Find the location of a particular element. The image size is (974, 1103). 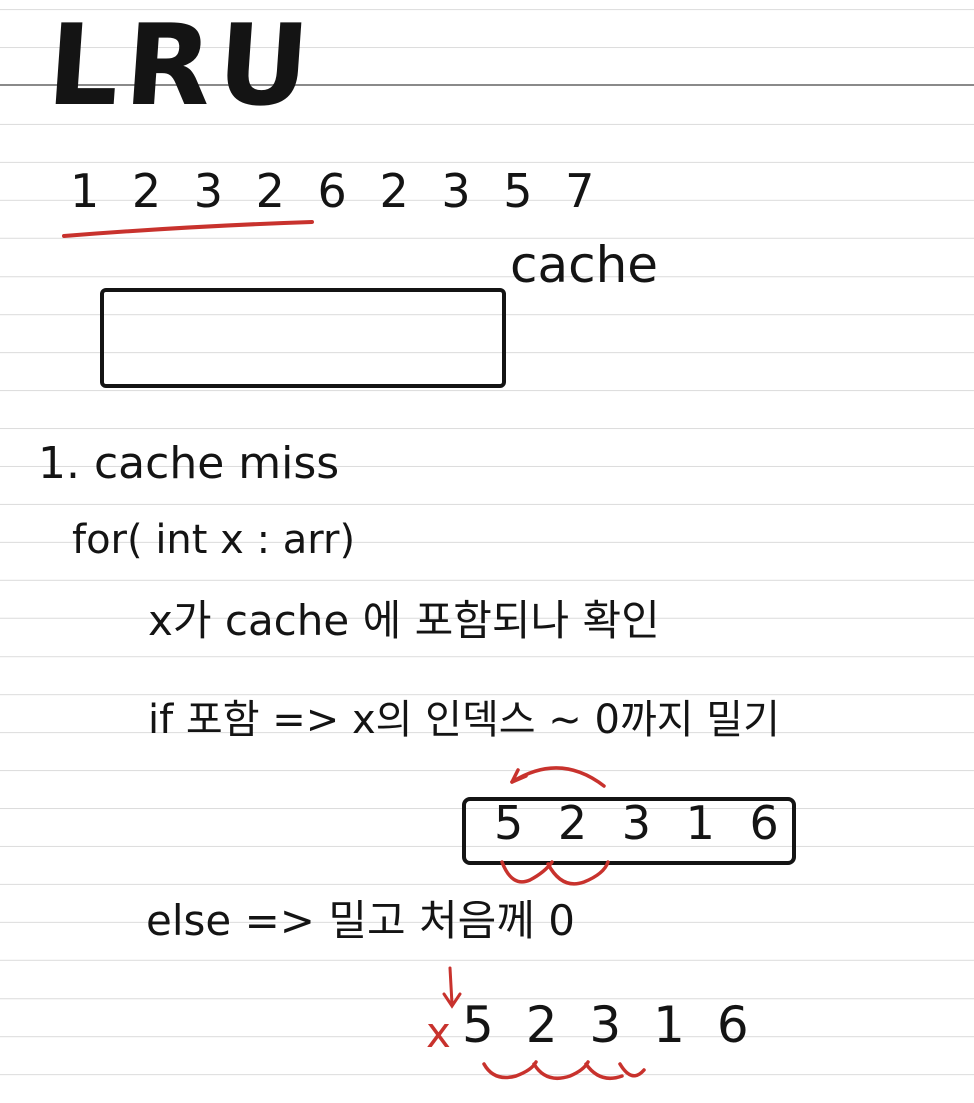

insert-arrow-down is located at coordinates (452, 987).